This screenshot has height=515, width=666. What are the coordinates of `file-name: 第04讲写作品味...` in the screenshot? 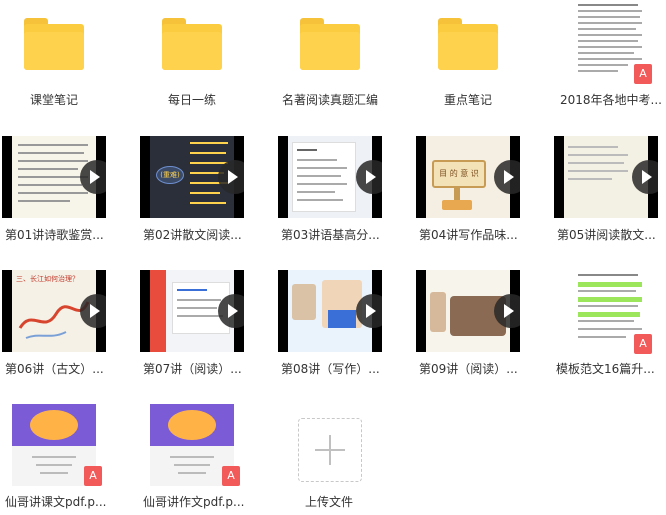 It's located at (468, 235).